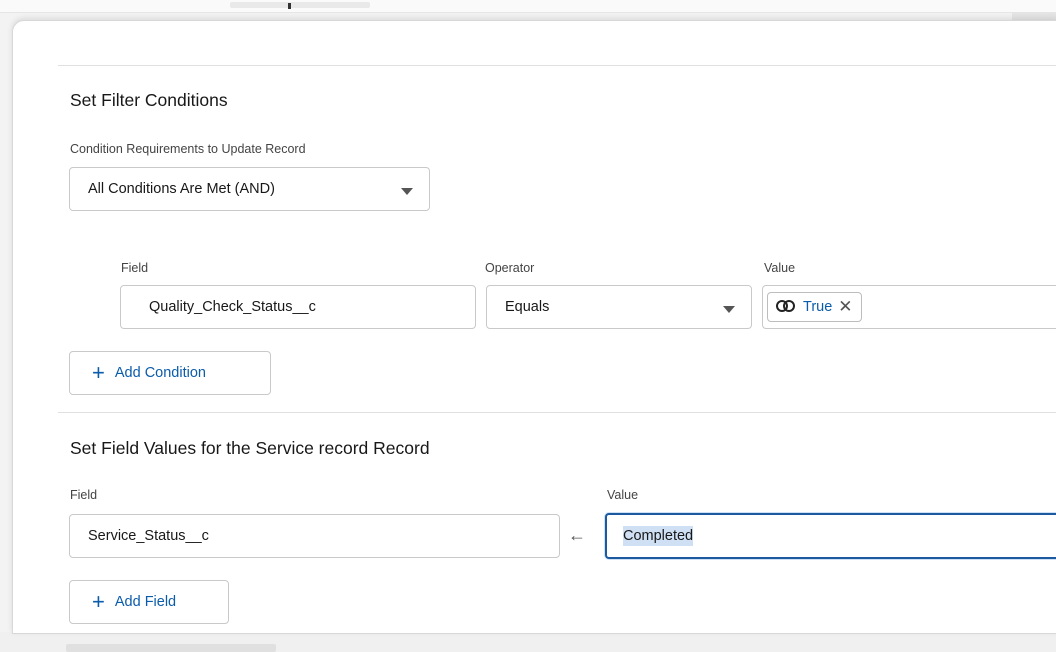  Describe the element at coordinates (830, 536) in the screenshot. I see `set-value-input: Completed` at that location.